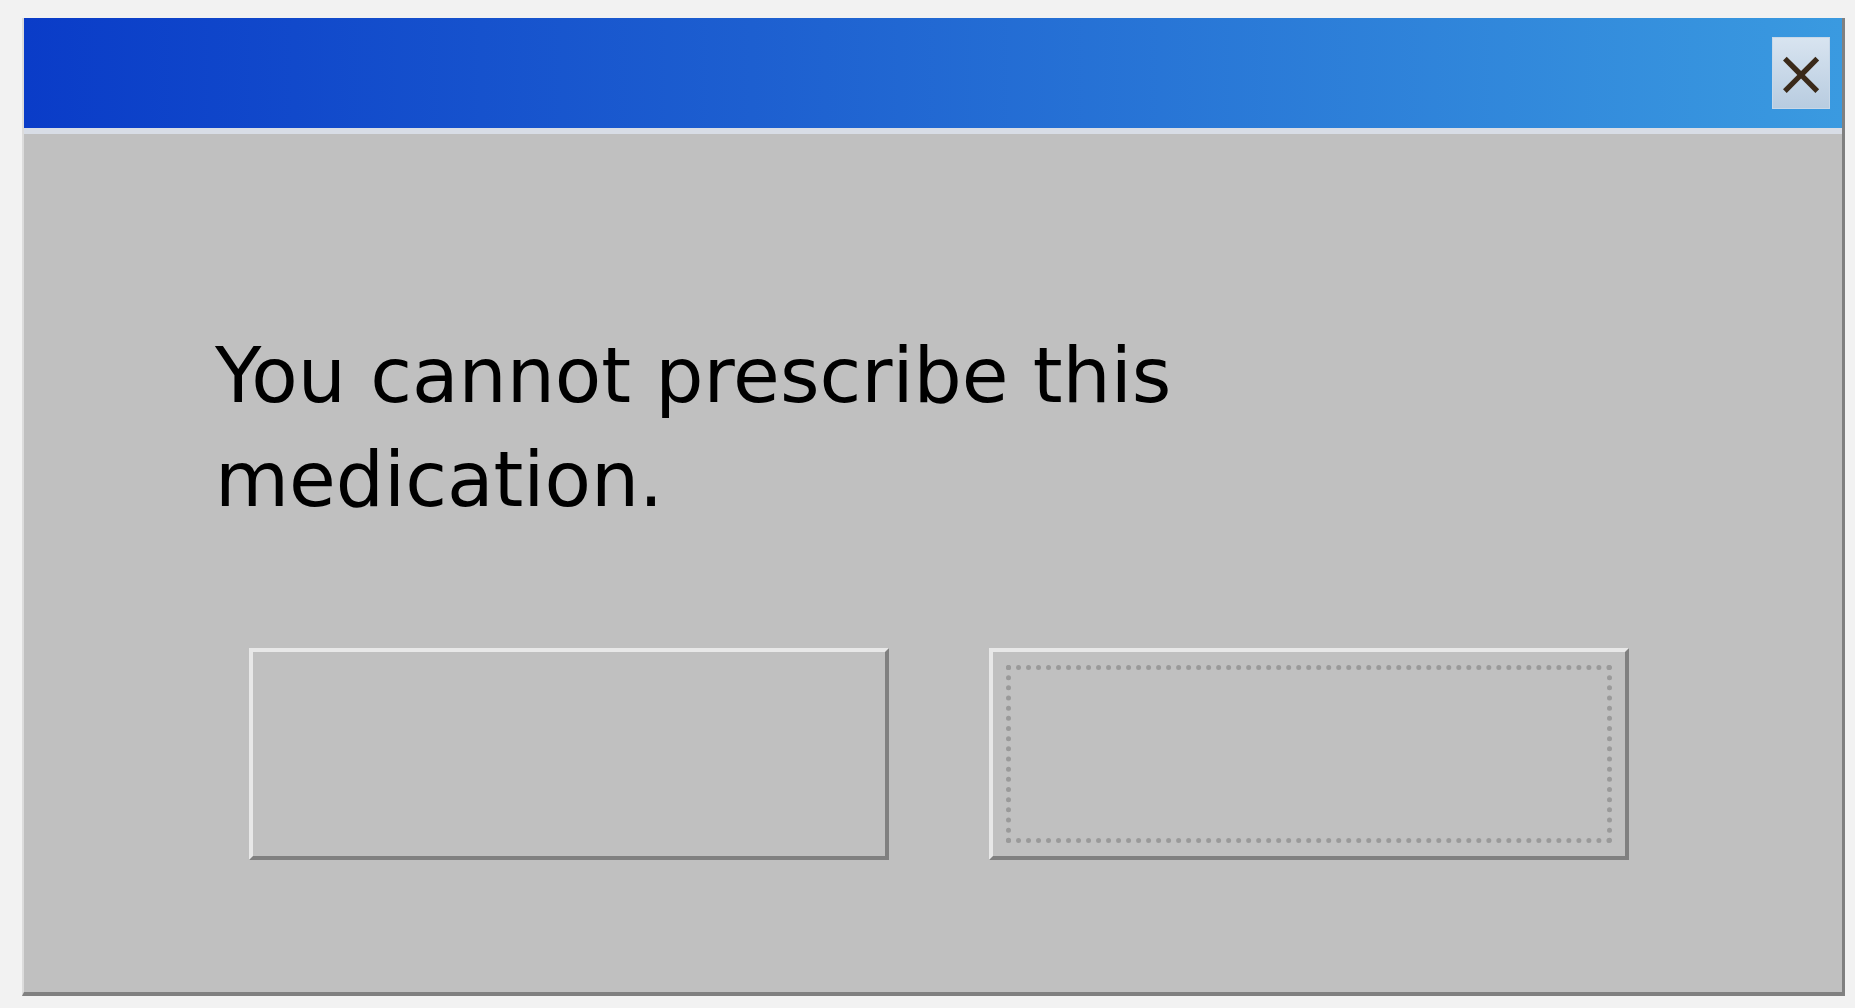  What do you see at coordinates (1801, 73) in the screenshot?
I see `close-button: ×` at bounding box center [1801, 73].